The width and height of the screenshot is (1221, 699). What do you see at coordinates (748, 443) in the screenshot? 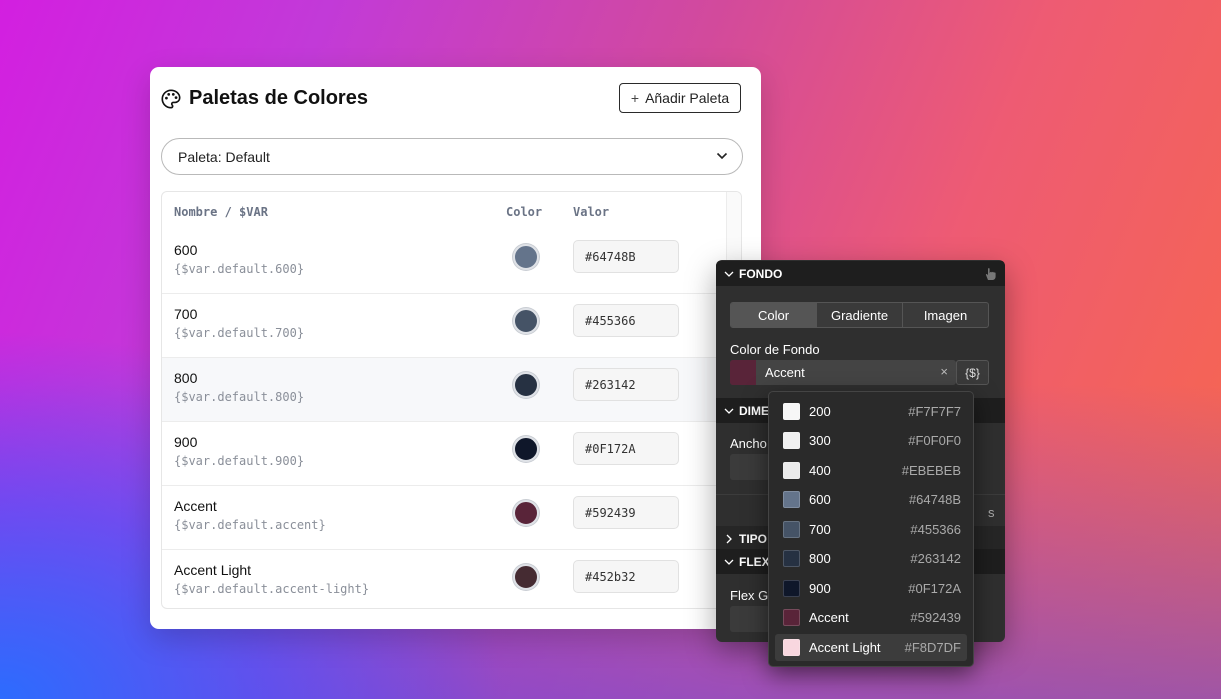
I see `width-label: Ancho` at bounding box center [748, 443].